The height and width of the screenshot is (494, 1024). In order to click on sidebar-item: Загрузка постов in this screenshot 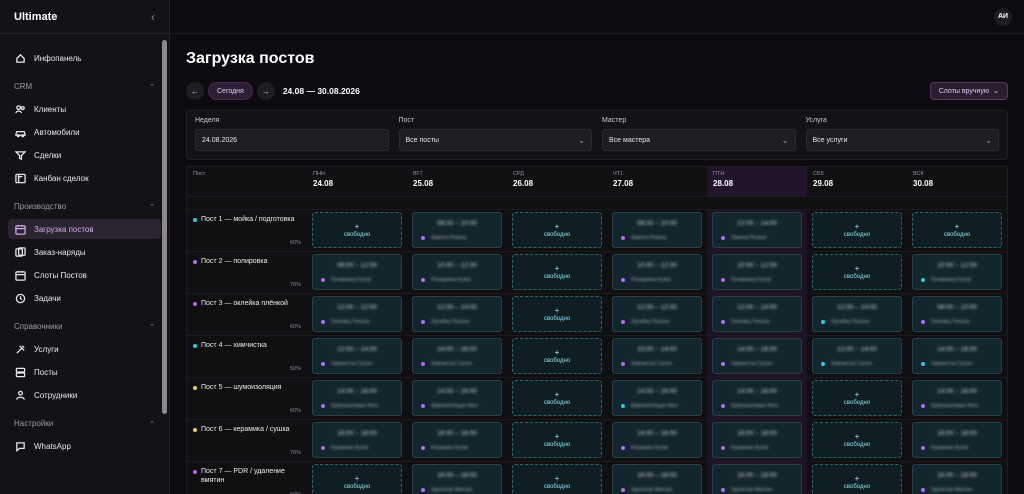, I will do `click(84, 229)`.